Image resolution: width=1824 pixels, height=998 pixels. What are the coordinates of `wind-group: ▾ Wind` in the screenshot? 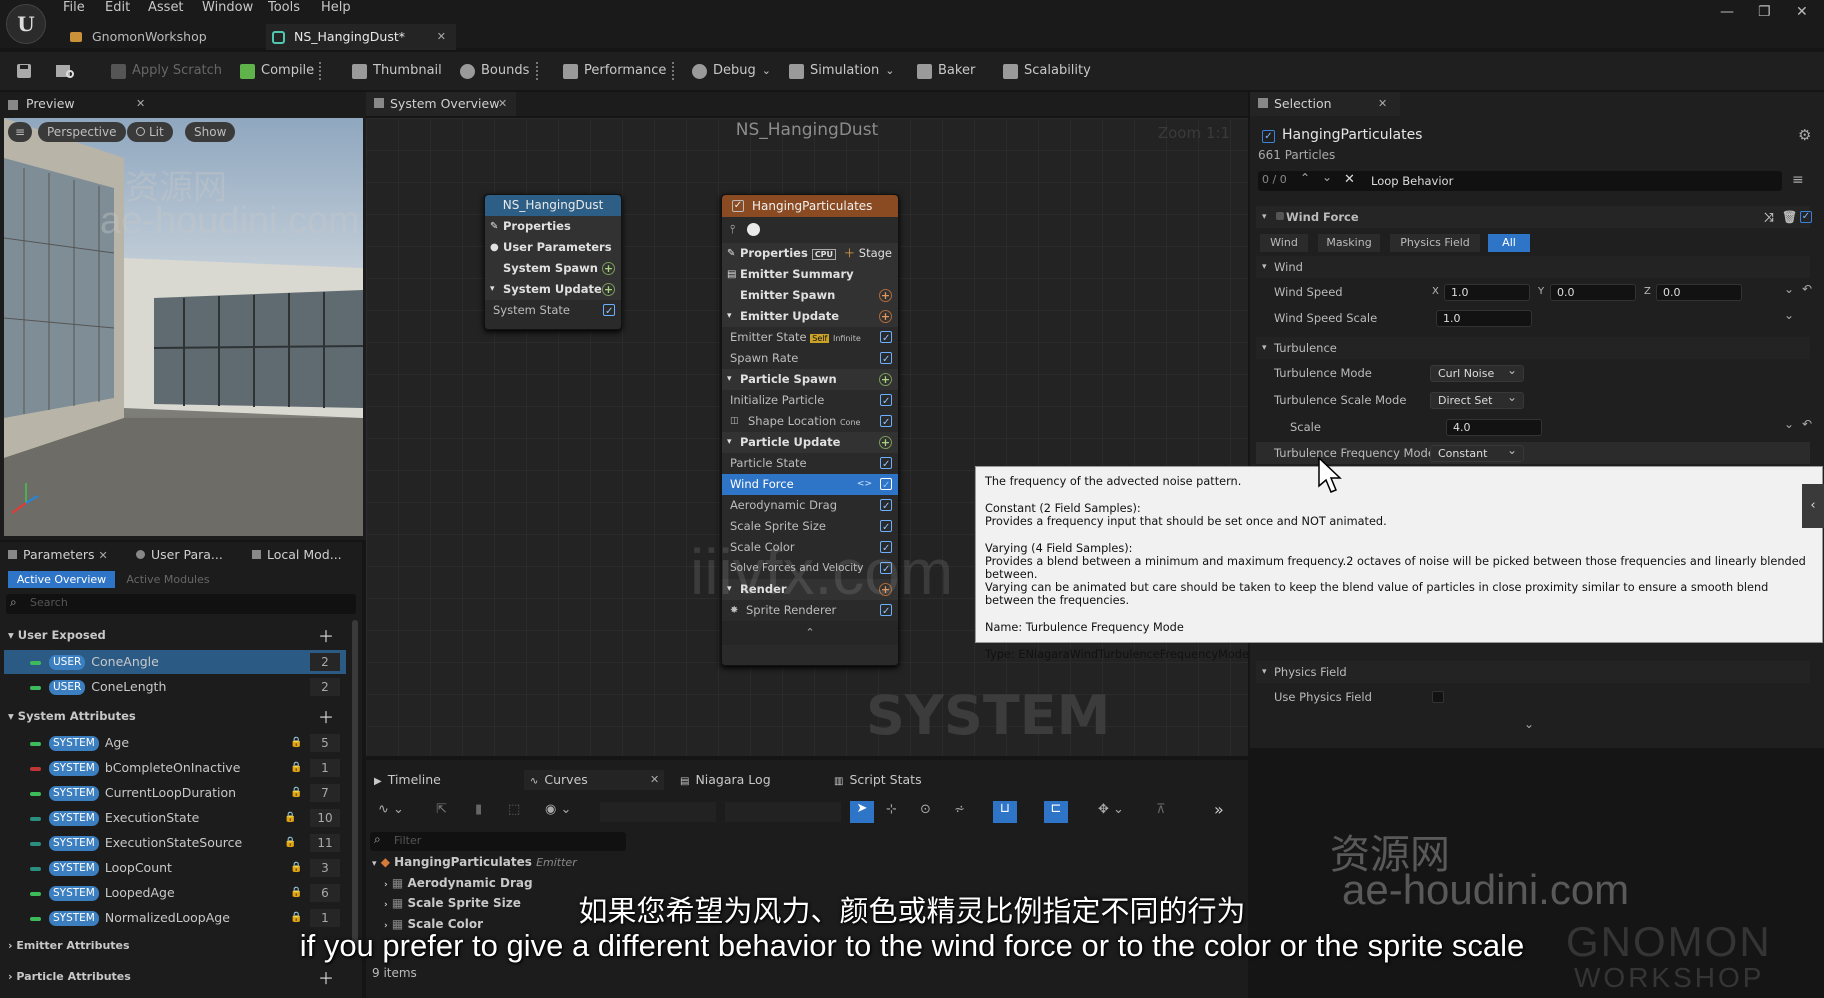 It's located at (1533, 267).